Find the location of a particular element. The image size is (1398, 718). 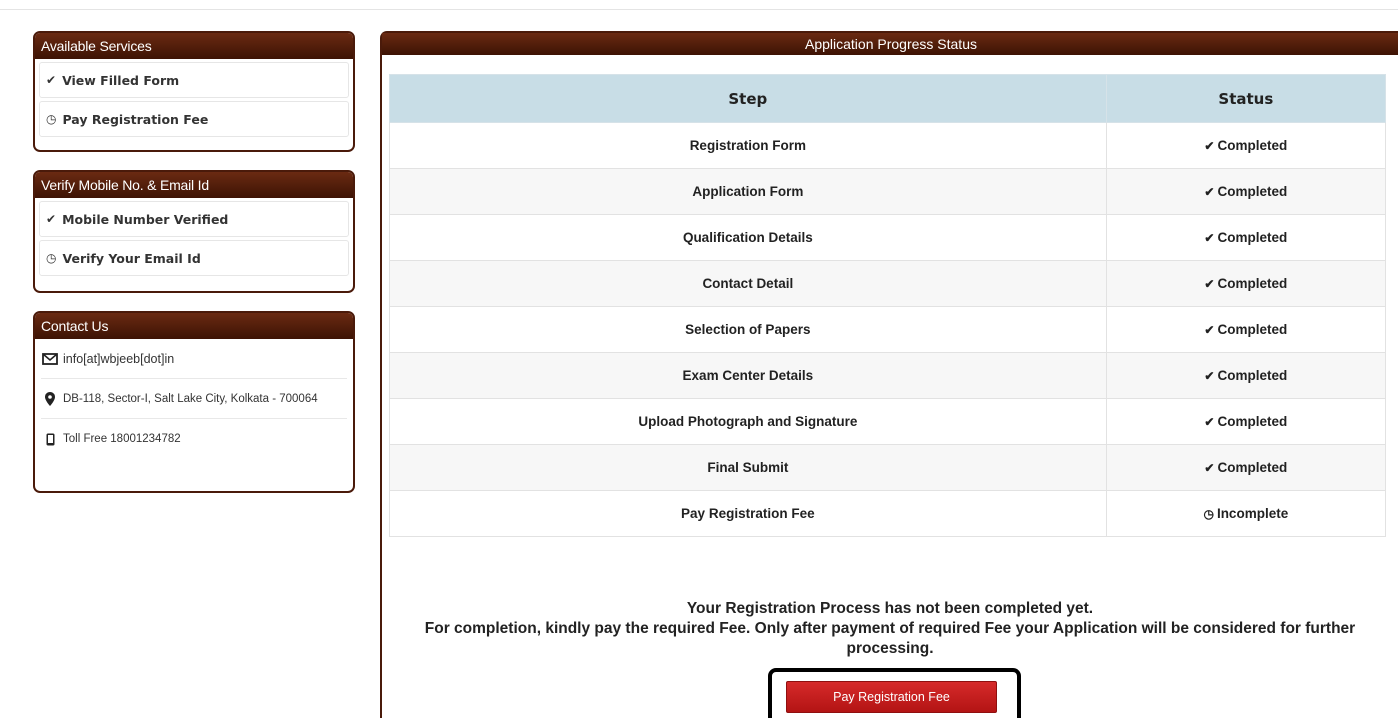

table-row: Selection of Papers ✔ Completed is located at coordinates (888, 329).